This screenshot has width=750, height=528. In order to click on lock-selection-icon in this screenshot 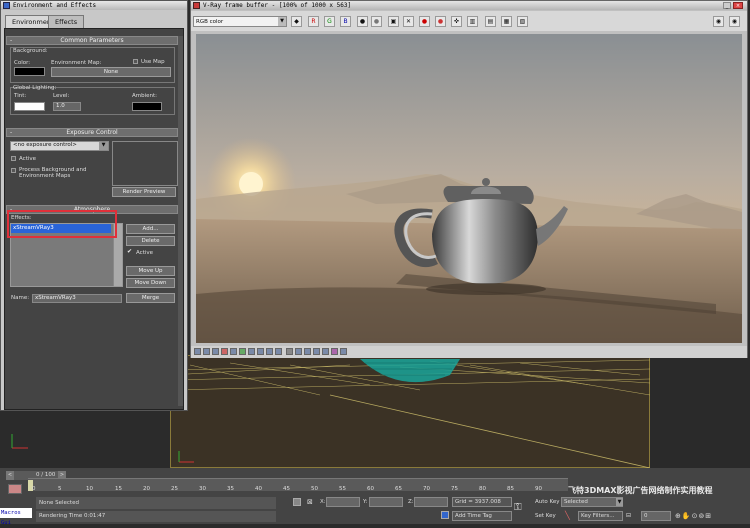, I will do `click(297, 502)`.